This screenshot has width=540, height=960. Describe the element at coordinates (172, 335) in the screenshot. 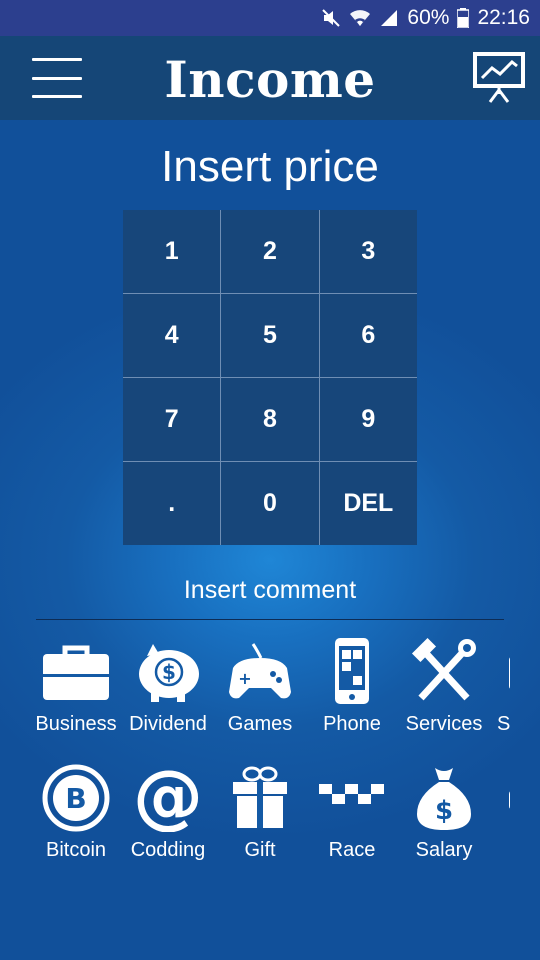

I see `key-4: 4` at that location.